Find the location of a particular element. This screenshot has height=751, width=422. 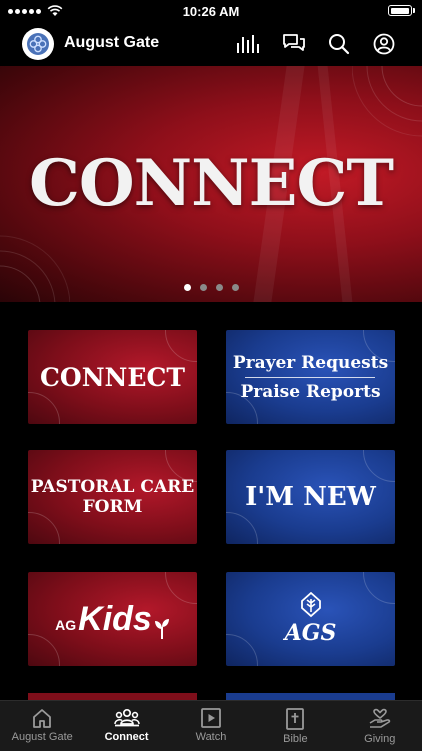

chat-icon is located at coordinates (294, 44).